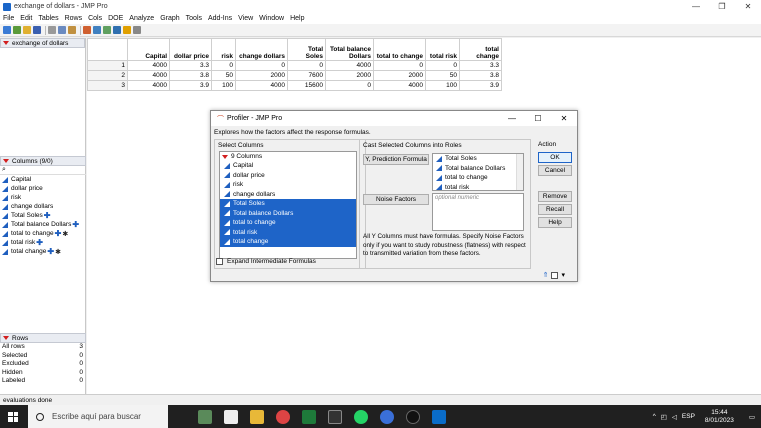  I want to click on y-role-item: Total balance Dollars, so click(478, 169).